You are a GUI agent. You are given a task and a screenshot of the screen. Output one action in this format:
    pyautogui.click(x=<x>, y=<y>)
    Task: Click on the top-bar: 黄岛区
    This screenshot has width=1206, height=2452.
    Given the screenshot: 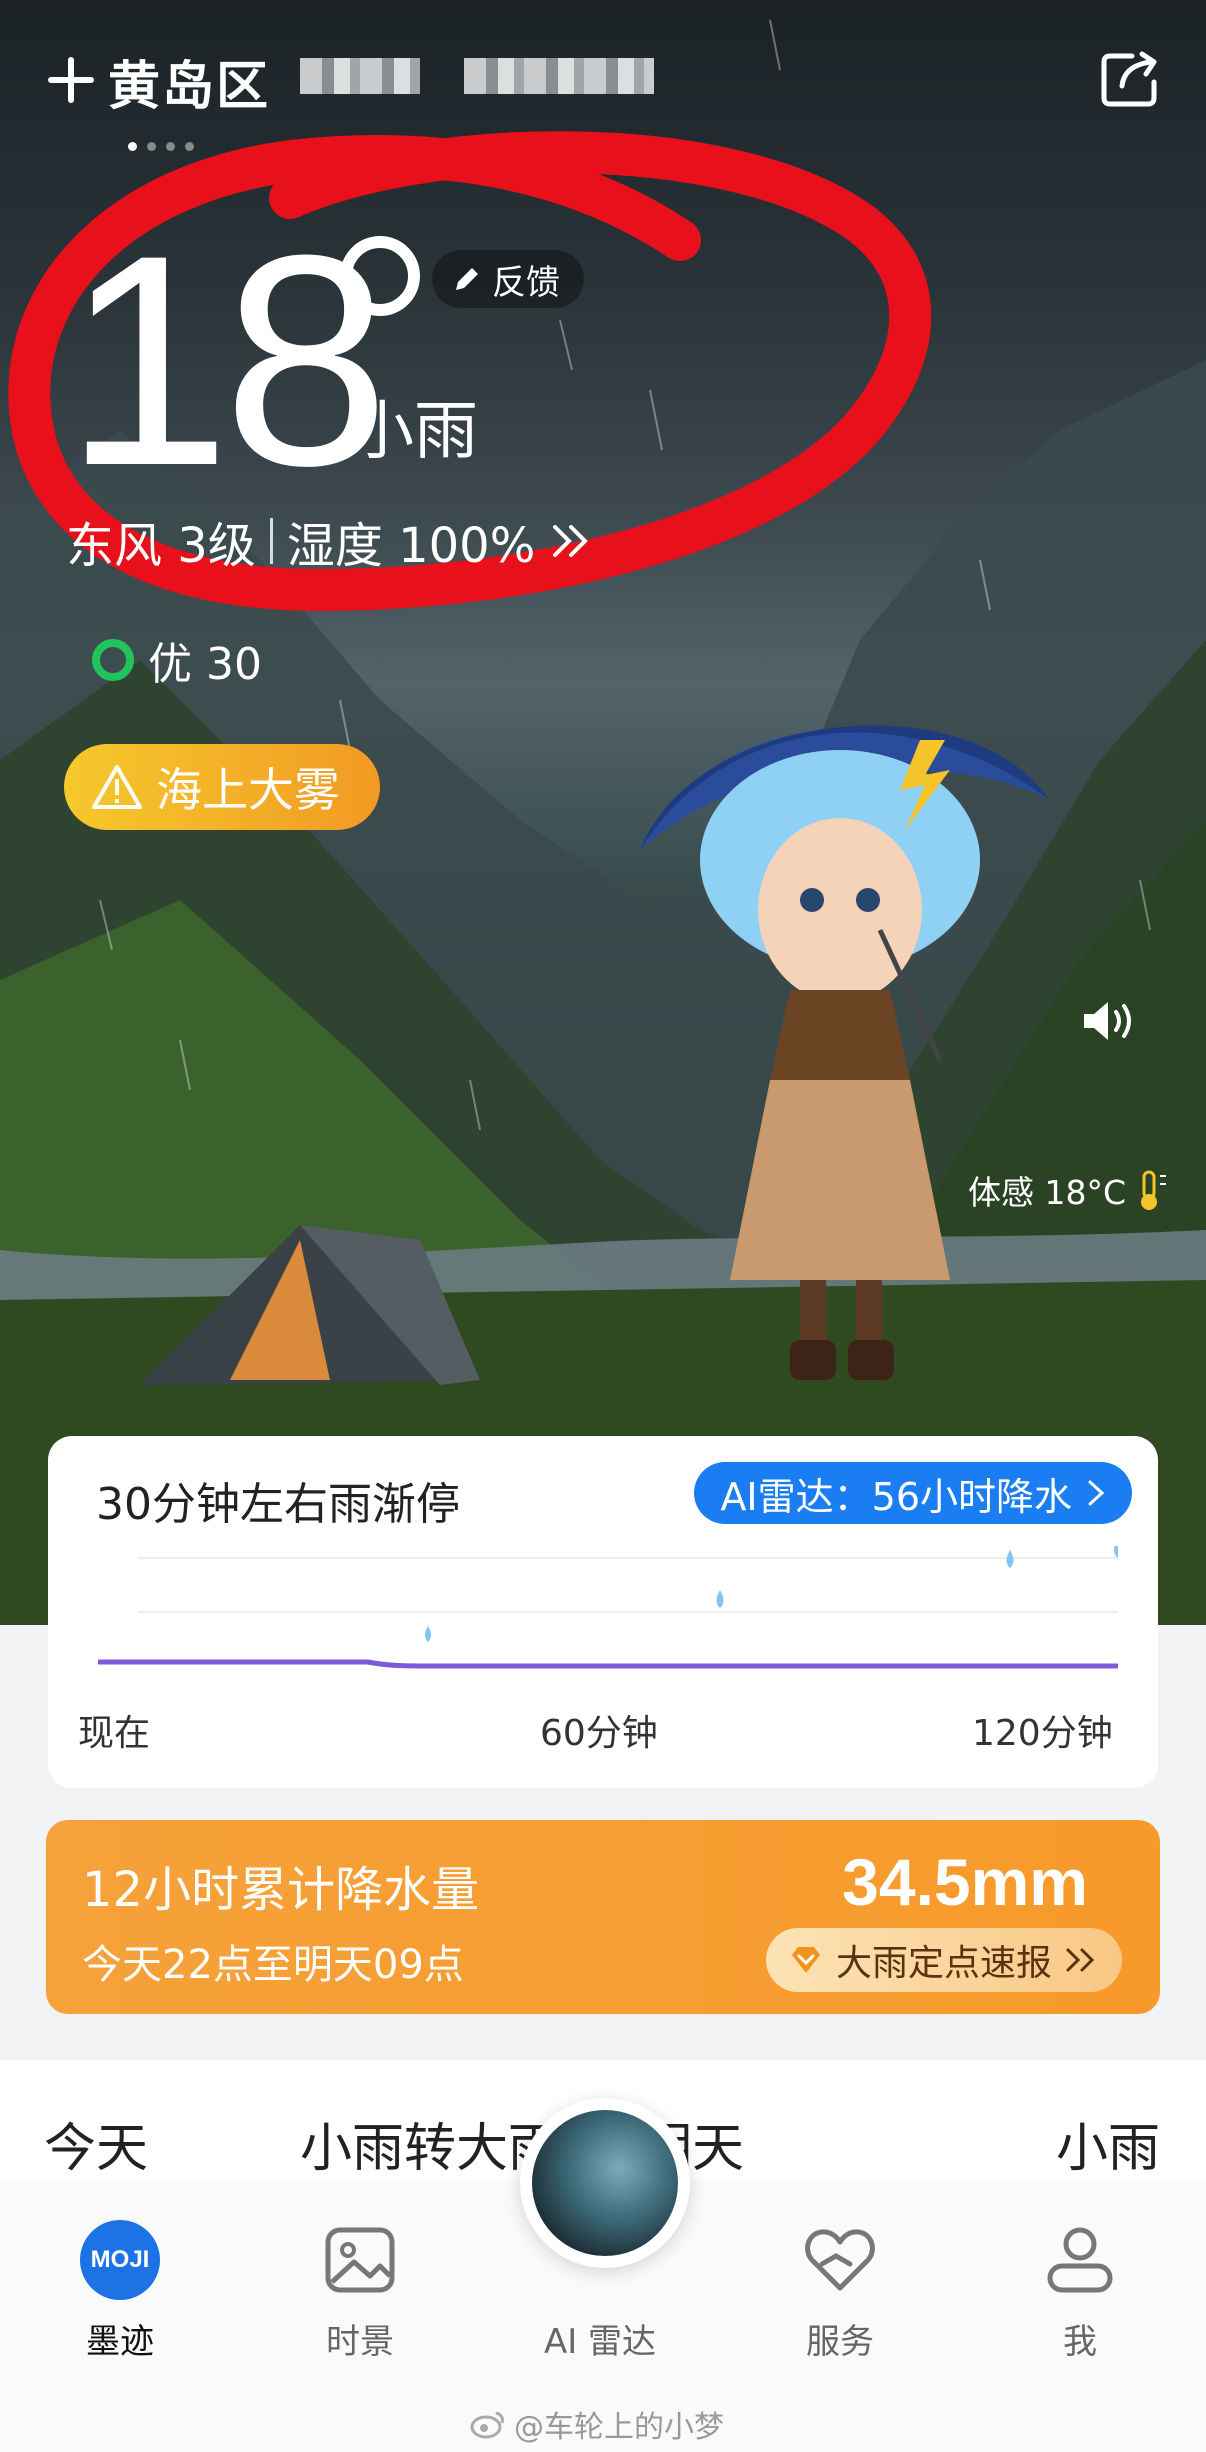 What is the action you would take?
    pyautogui.click(x=603, y=75)
    